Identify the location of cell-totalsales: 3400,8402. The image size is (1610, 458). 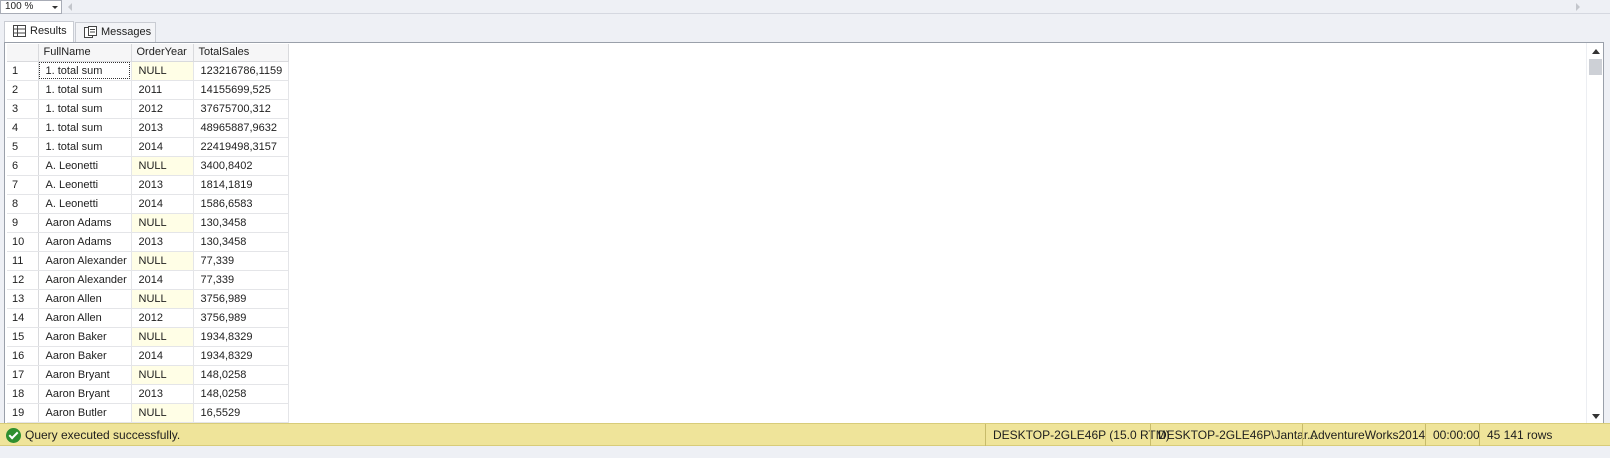
(241, 166).